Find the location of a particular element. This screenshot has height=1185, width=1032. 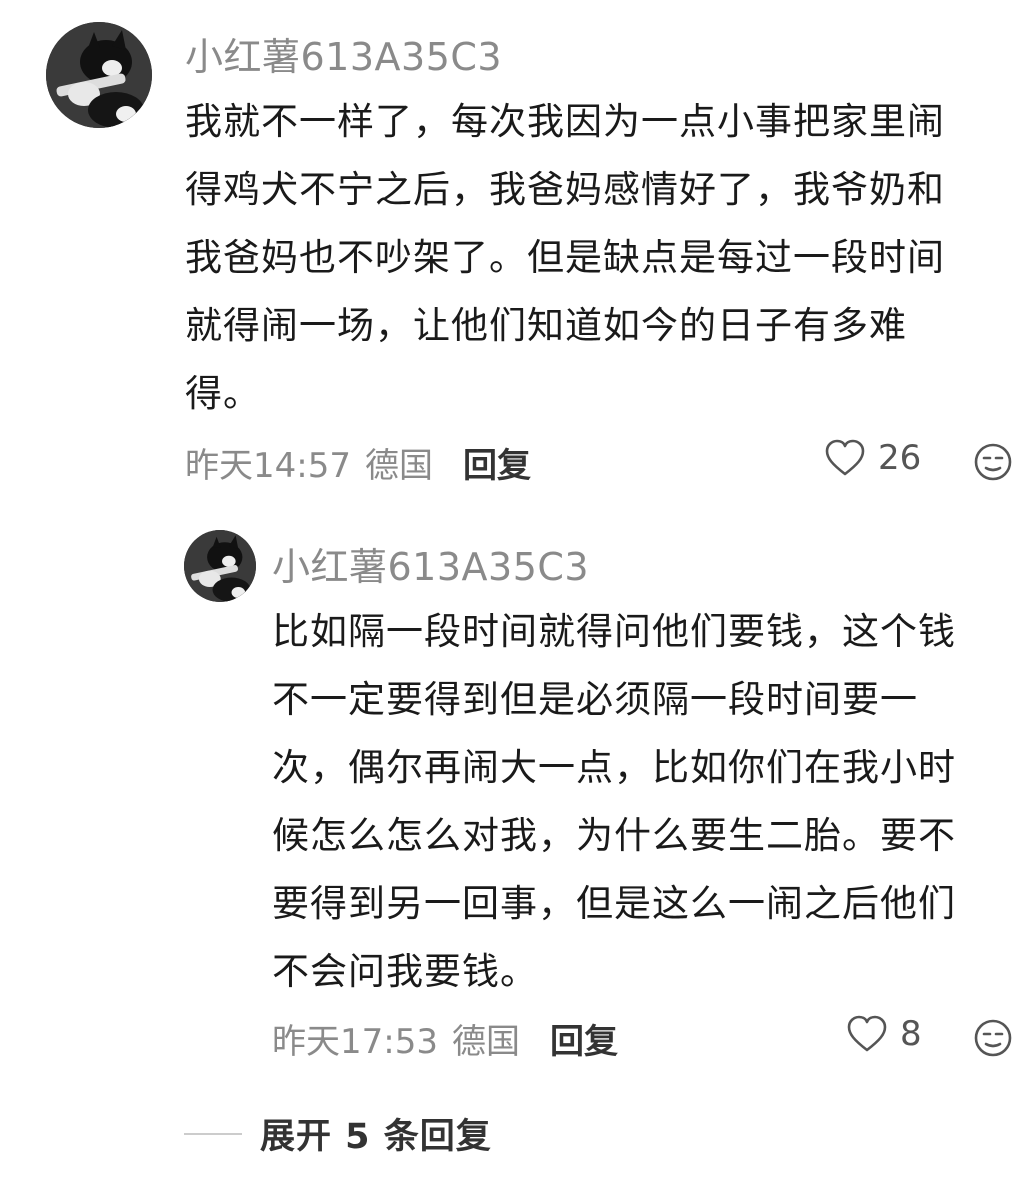

comment-meta: 昨天14:57 德国 回复 is located at coordinates (358, 462).